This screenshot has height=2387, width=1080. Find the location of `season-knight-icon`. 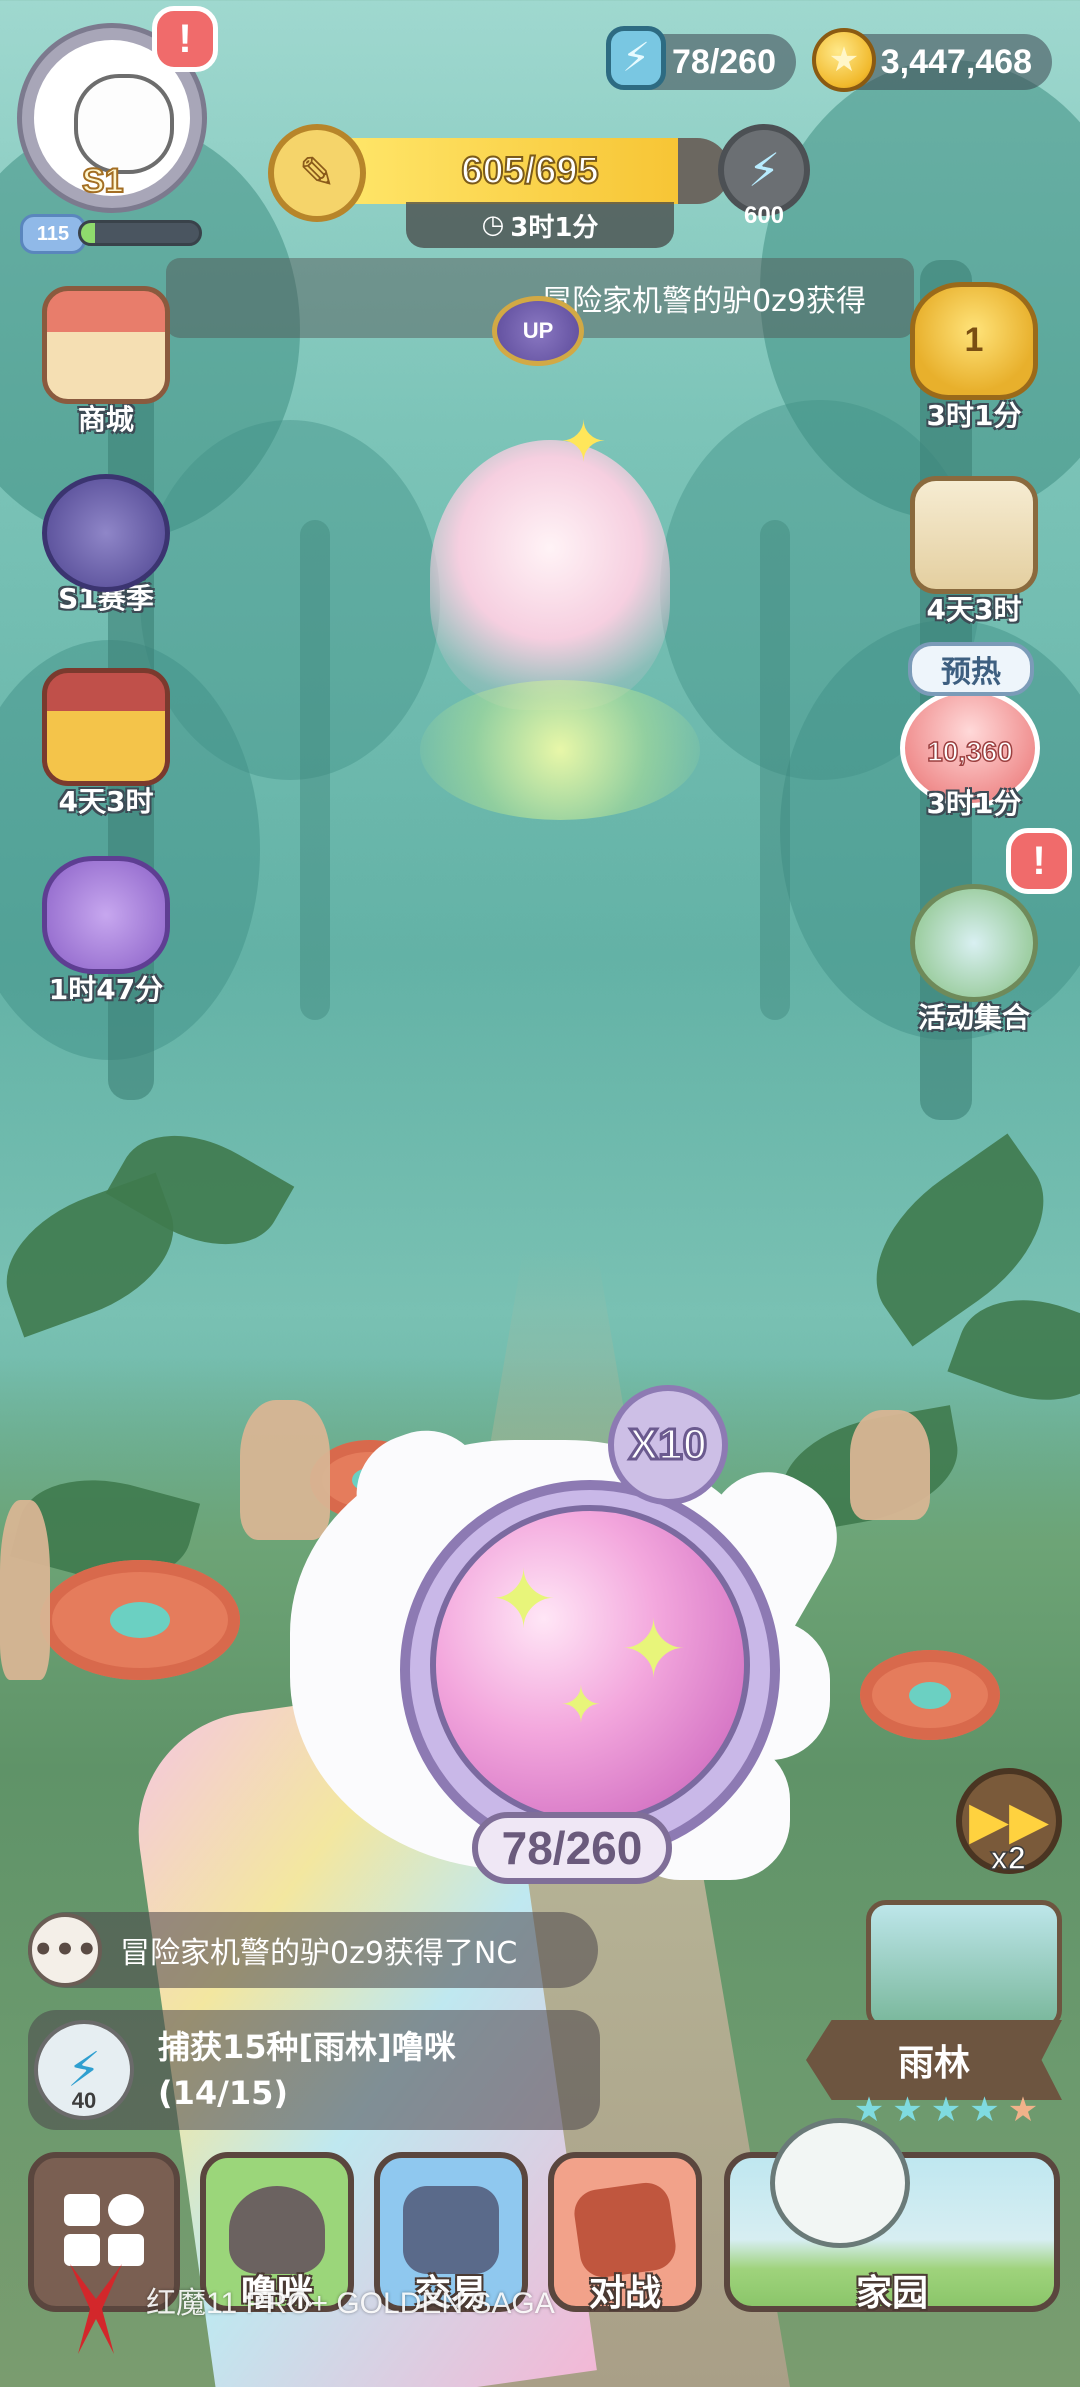

season-knight-icon is located at coordinates (106, 533).